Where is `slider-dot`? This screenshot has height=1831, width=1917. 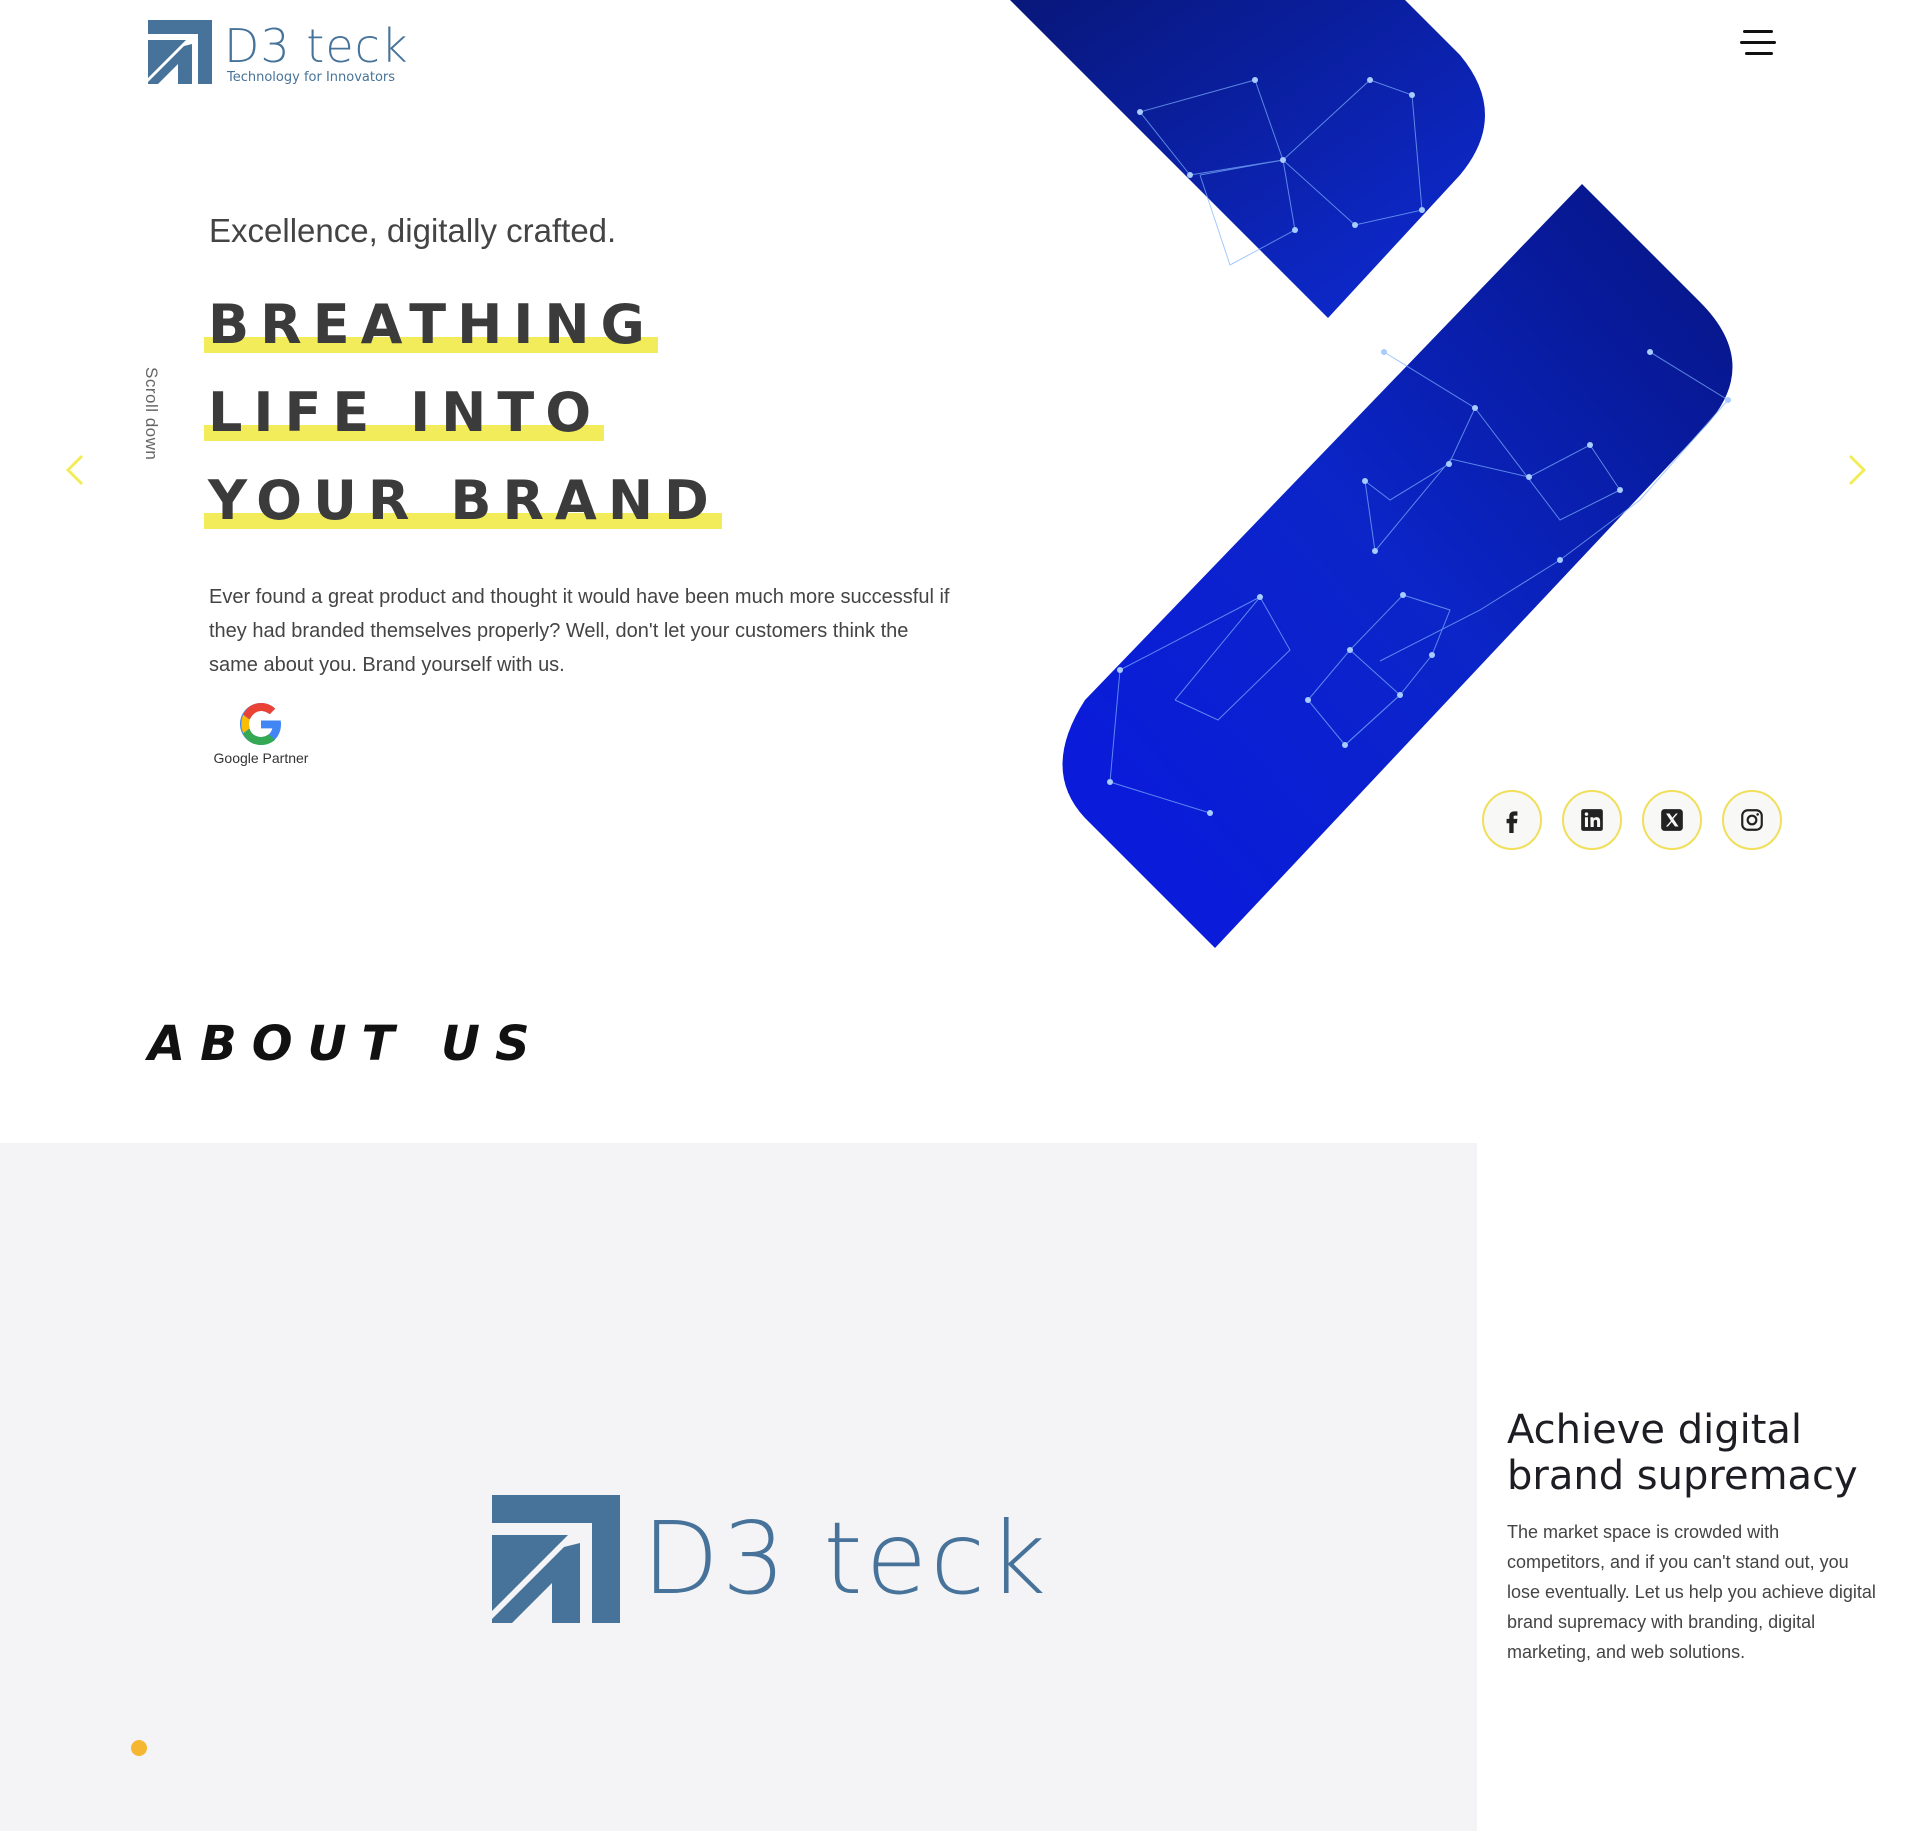
slider-dot is located at coordinates (139, 1748).